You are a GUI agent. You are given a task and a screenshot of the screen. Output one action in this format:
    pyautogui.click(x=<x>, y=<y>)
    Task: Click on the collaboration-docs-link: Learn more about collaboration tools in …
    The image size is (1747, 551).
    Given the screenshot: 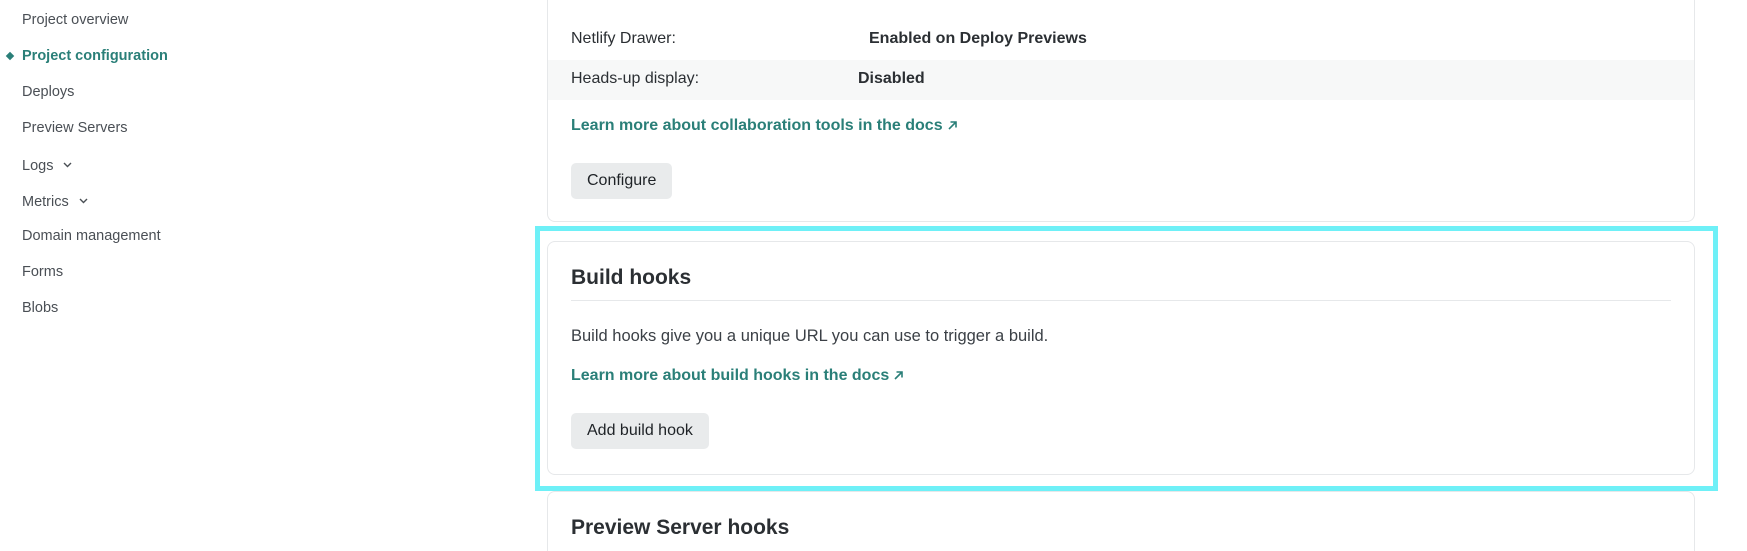 What is the action you would take?
    pyautogui.click(x=764, y=126)
    